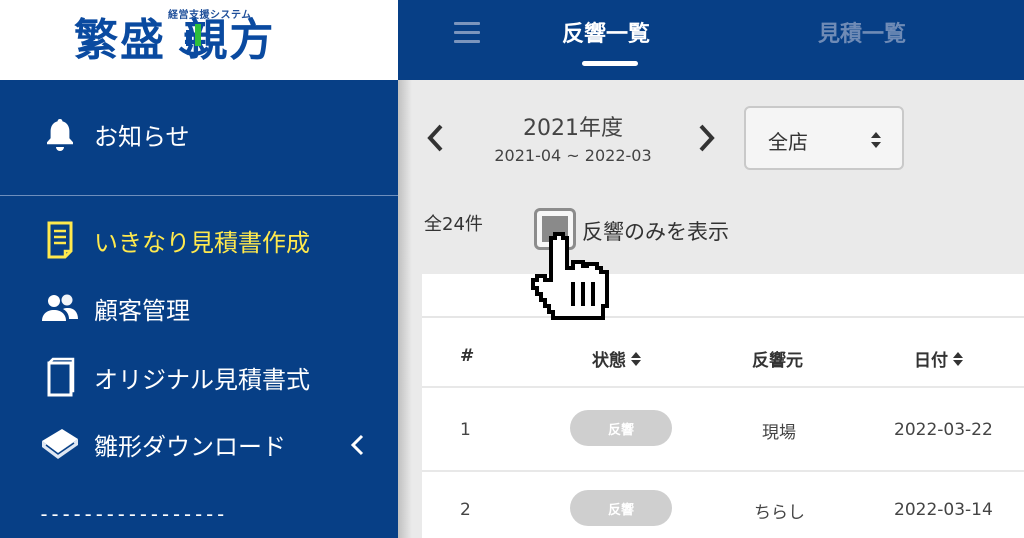  Describe the element at coordinates (788, 142) in the screenshot. I see `store-select-value: 全店` at that location.